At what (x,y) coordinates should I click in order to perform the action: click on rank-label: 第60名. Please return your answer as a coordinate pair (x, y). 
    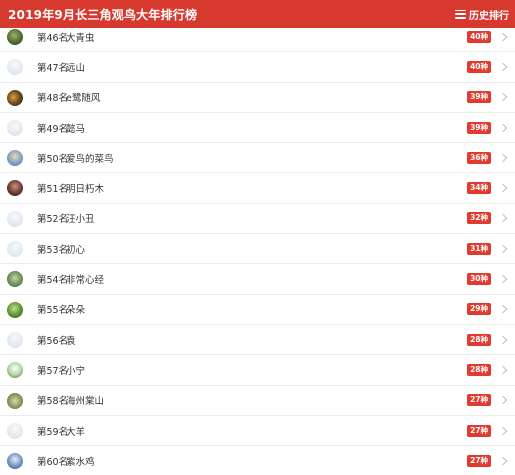
    Looking at the image, I should click on (53, 462).